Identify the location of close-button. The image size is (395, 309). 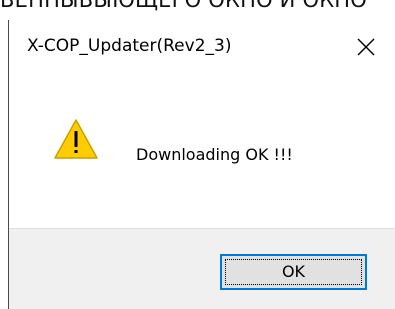
(365, 47).